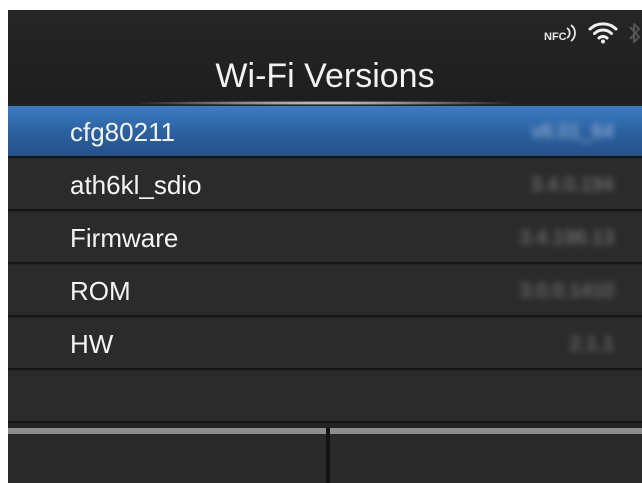  I want to click on status-icons: NFC, so click(587, 33).